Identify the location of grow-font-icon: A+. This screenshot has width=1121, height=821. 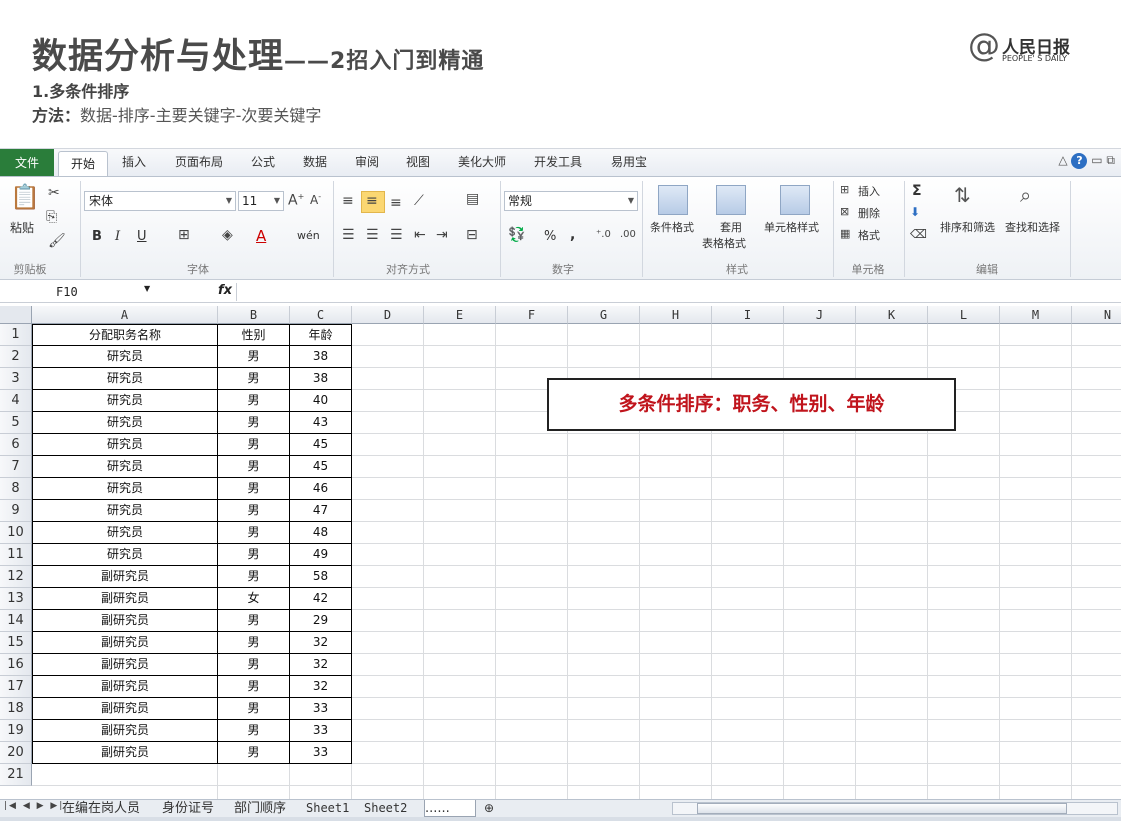
(296, 200).